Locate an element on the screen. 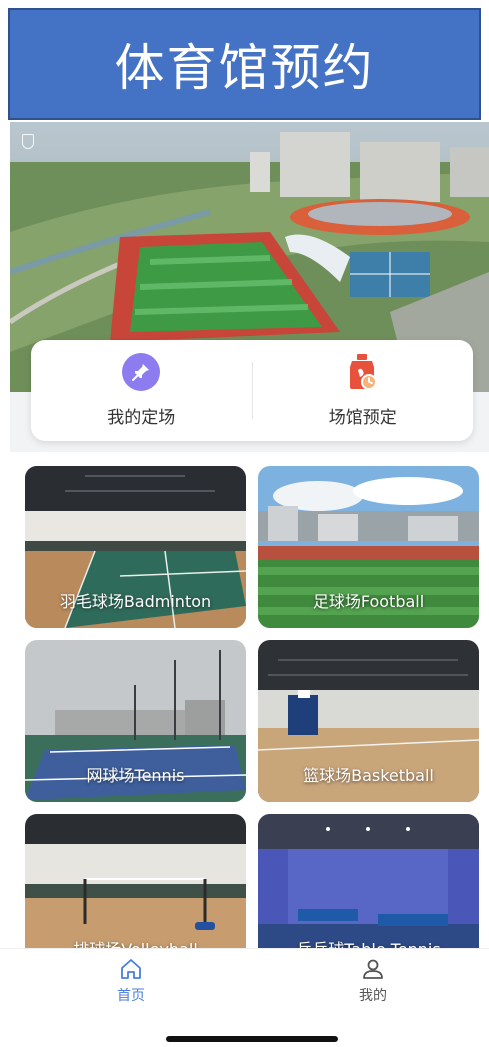  tab-home-label: 首页 is located at coordinates (131, 996).